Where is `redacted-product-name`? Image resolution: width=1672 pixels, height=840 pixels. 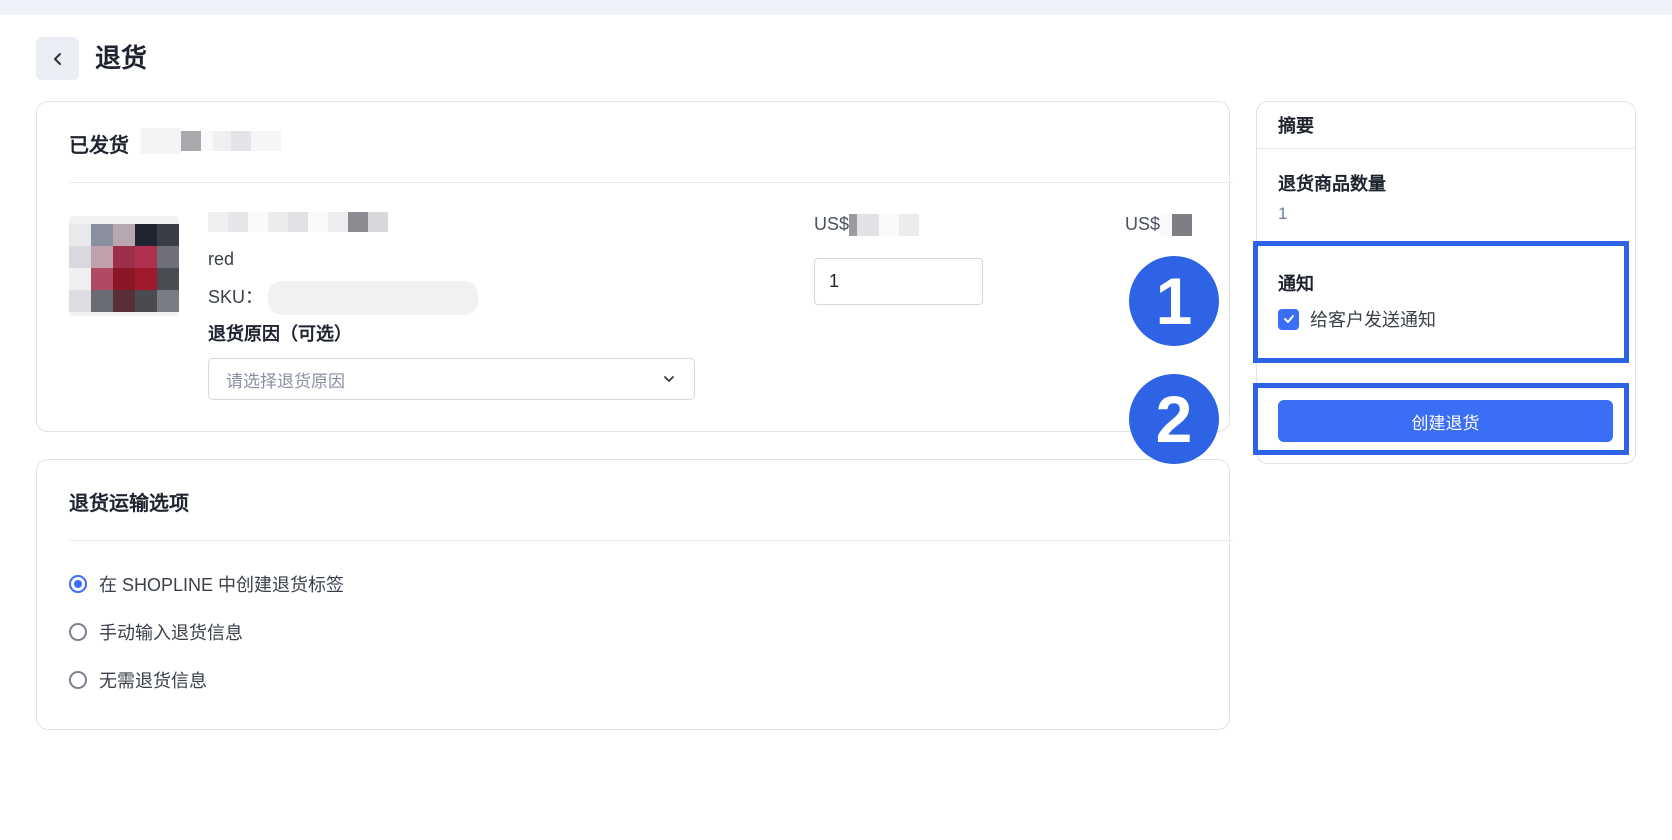 redacted-product-name is located at coordinates (298, 222).